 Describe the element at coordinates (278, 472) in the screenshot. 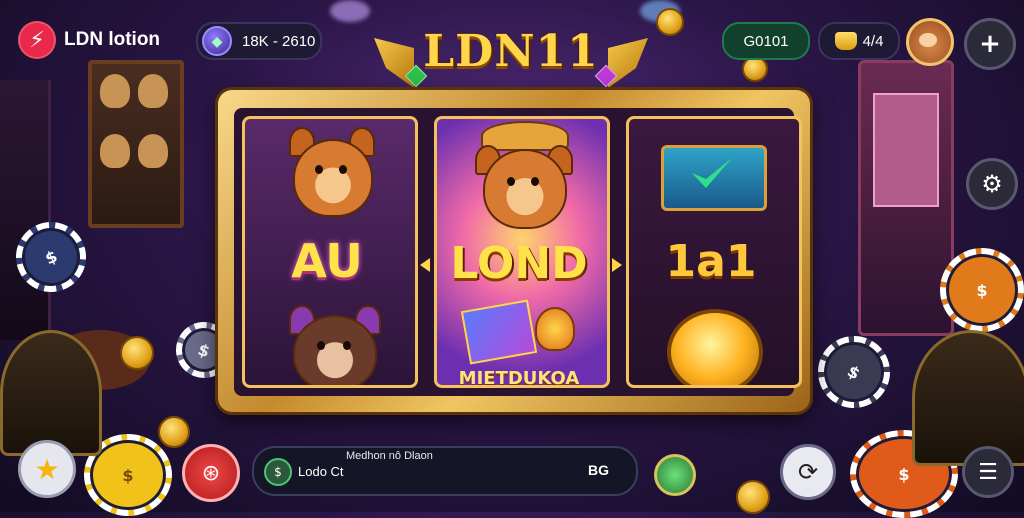

I see `coin-icon: $` at that location.